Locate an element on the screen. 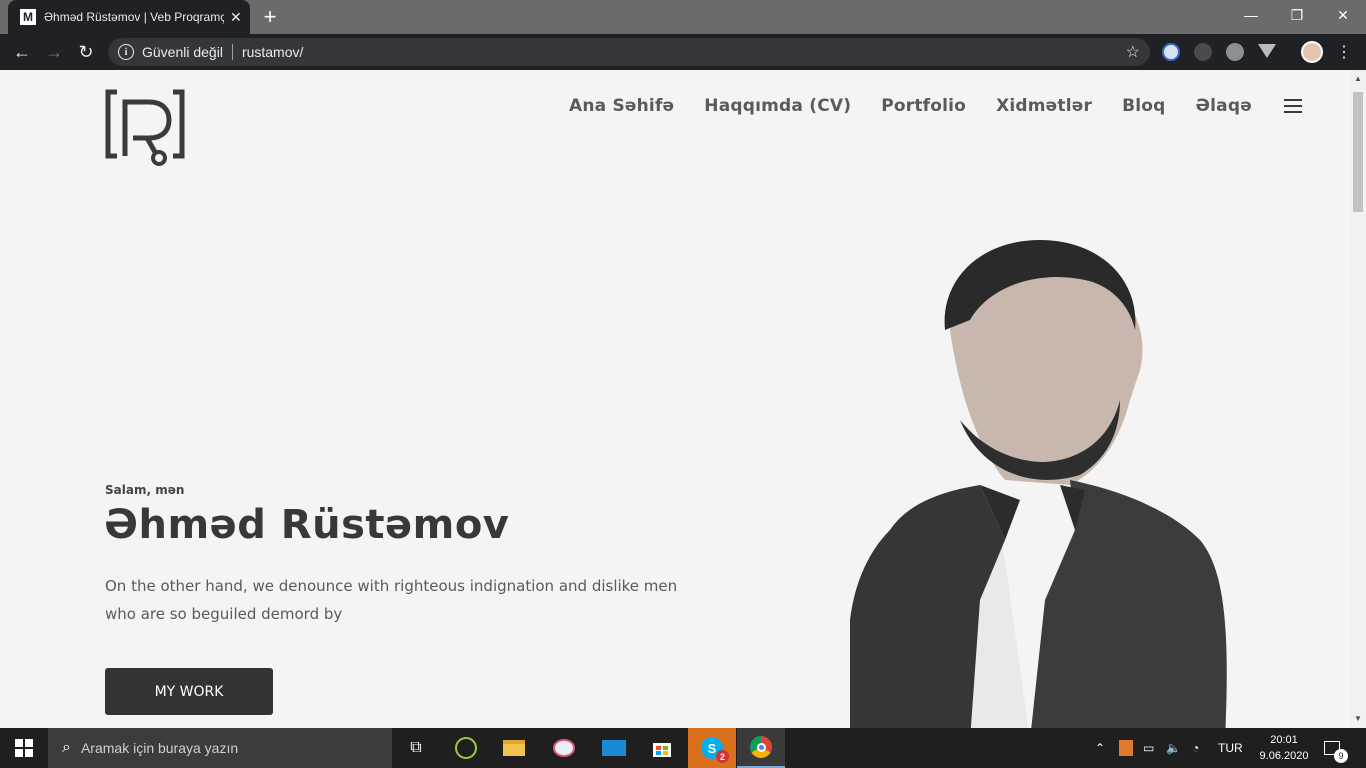  nav-services: Xidmətlər is located at coordinates (1044, 106).